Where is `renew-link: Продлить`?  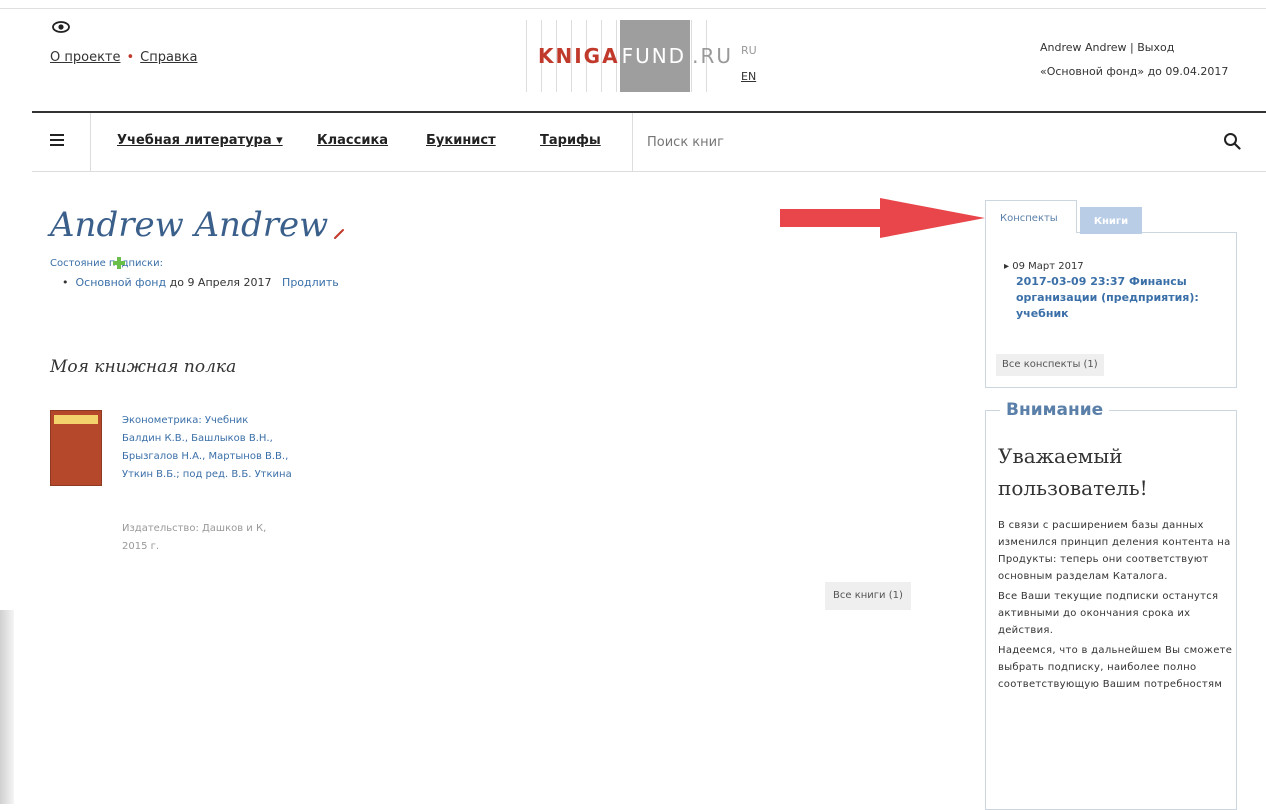 renew-link: Продлить is located at coordinates (310, 282).